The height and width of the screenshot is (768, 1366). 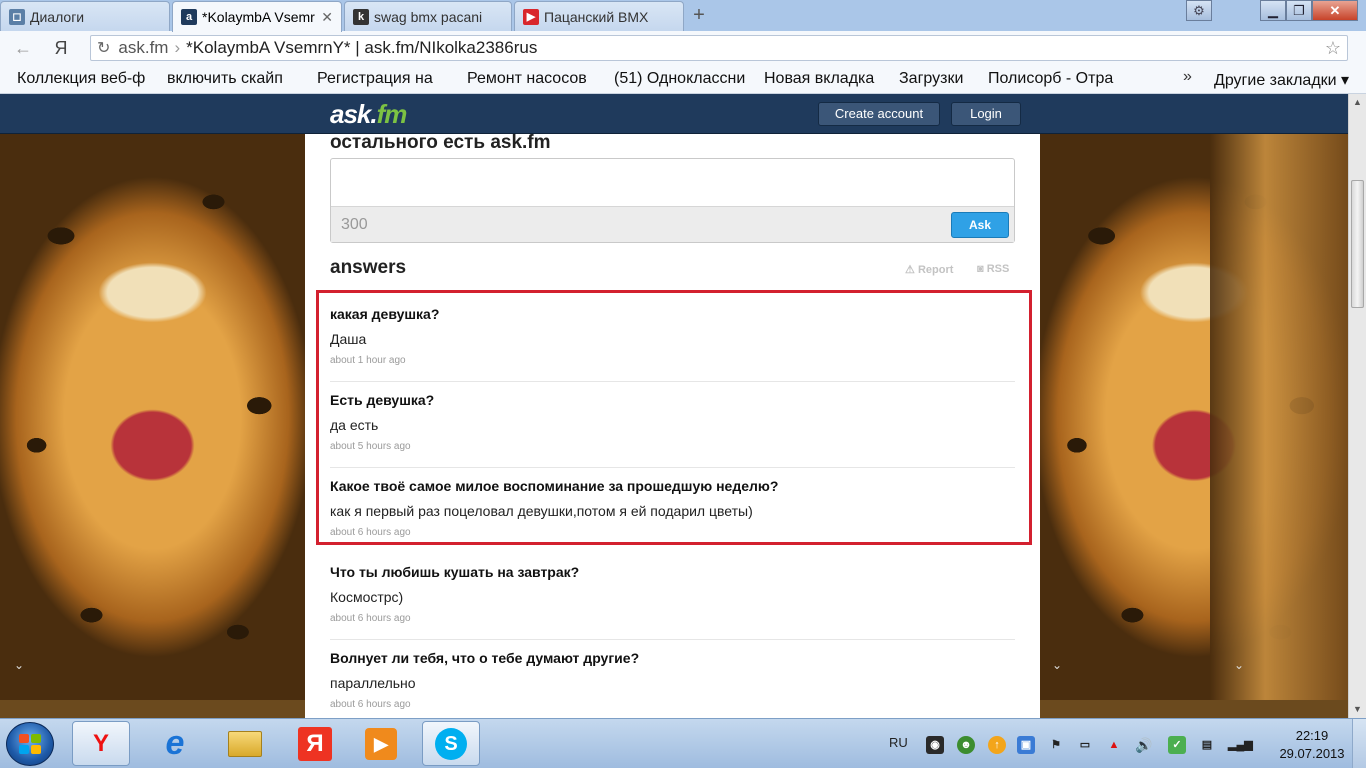 I want to click on vertical-scrollbar: ▲ ▼, so click(x=1357, y=406).